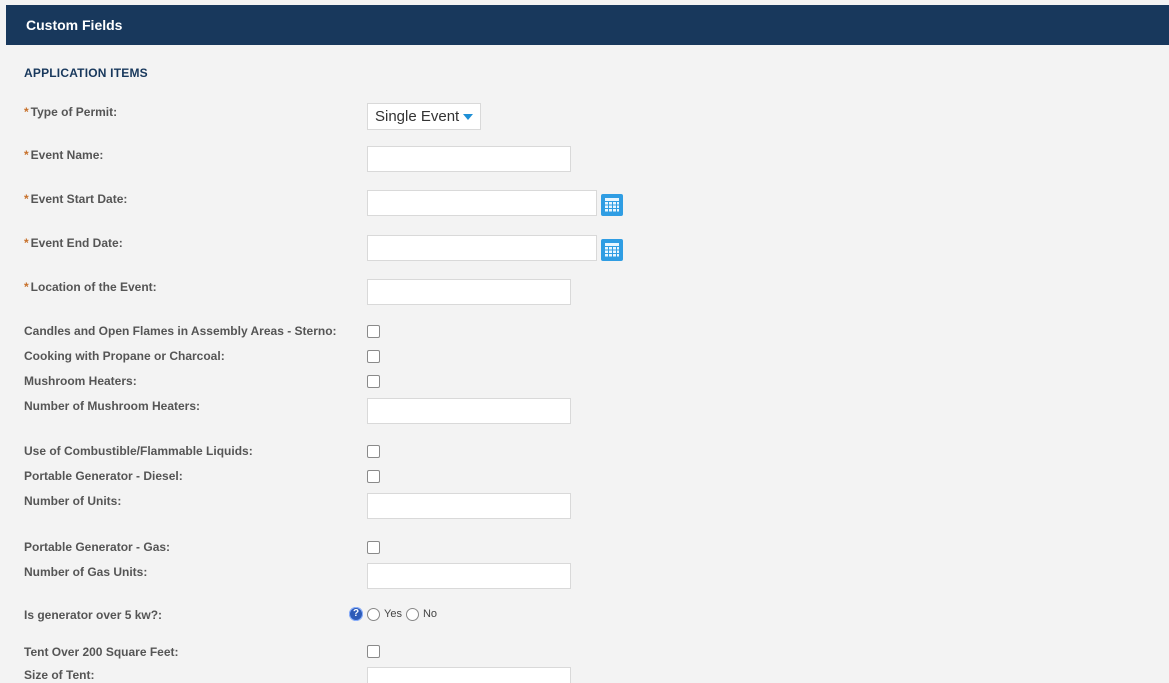 This screenshot has height=683, width=1169. What do you see at coordinates (469, 411) in the screenshot?
I see `num-mushroom-heaters-input` at bounding box center [469, 411].